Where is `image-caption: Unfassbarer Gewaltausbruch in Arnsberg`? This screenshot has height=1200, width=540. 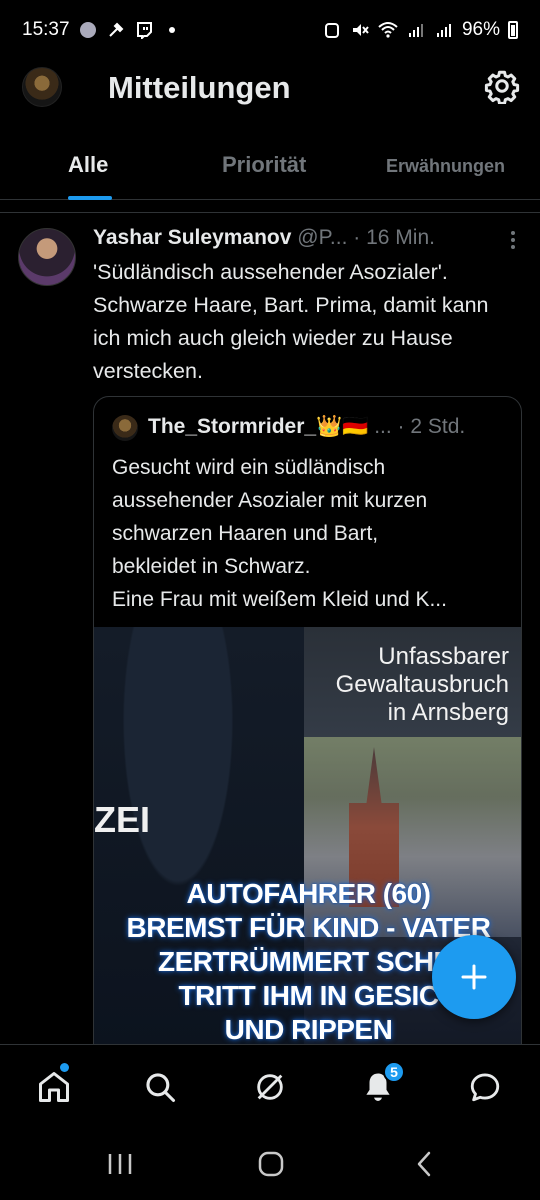 image-caption: Unfassbarer Gewaltausbruch in Arnsberg is located at coordinates (389, 685).